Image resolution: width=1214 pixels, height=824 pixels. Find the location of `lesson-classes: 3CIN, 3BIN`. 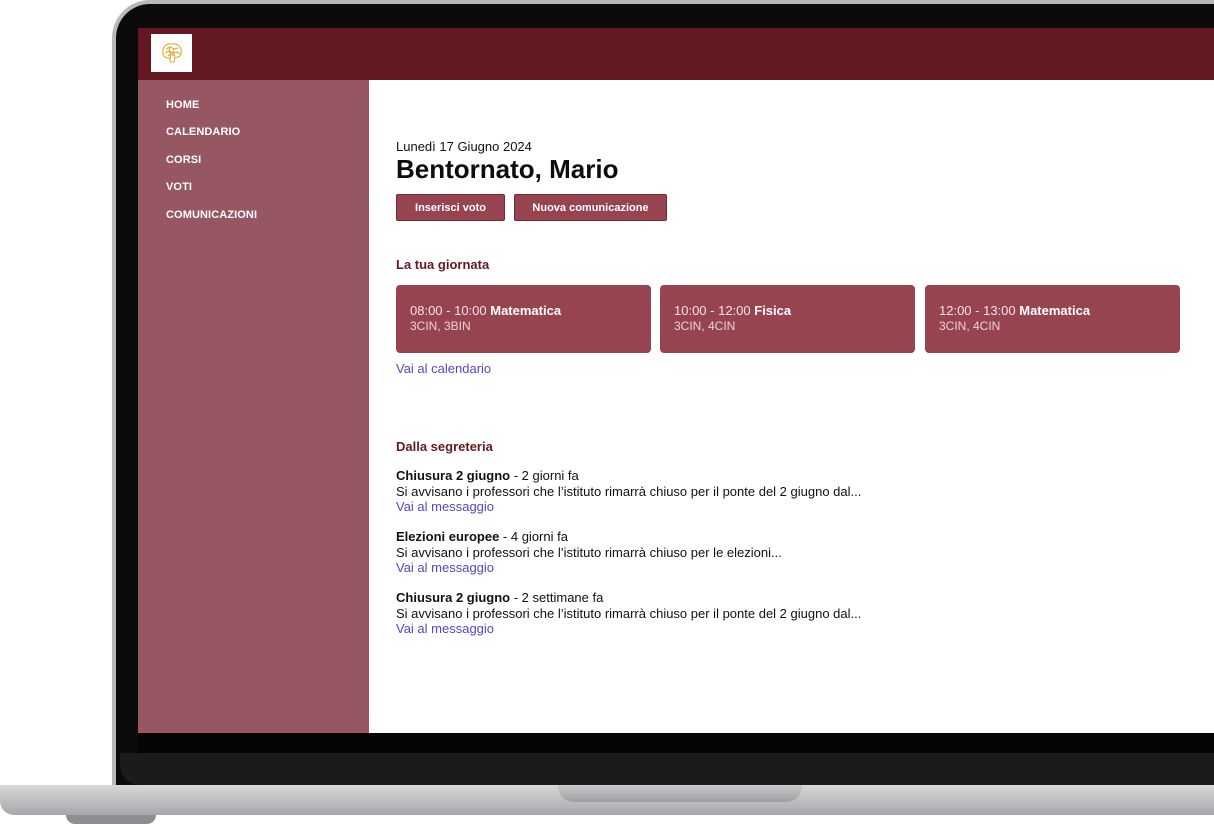

lesson-classes: 3CIN, 3BIN is located at coordinates (440, 326).